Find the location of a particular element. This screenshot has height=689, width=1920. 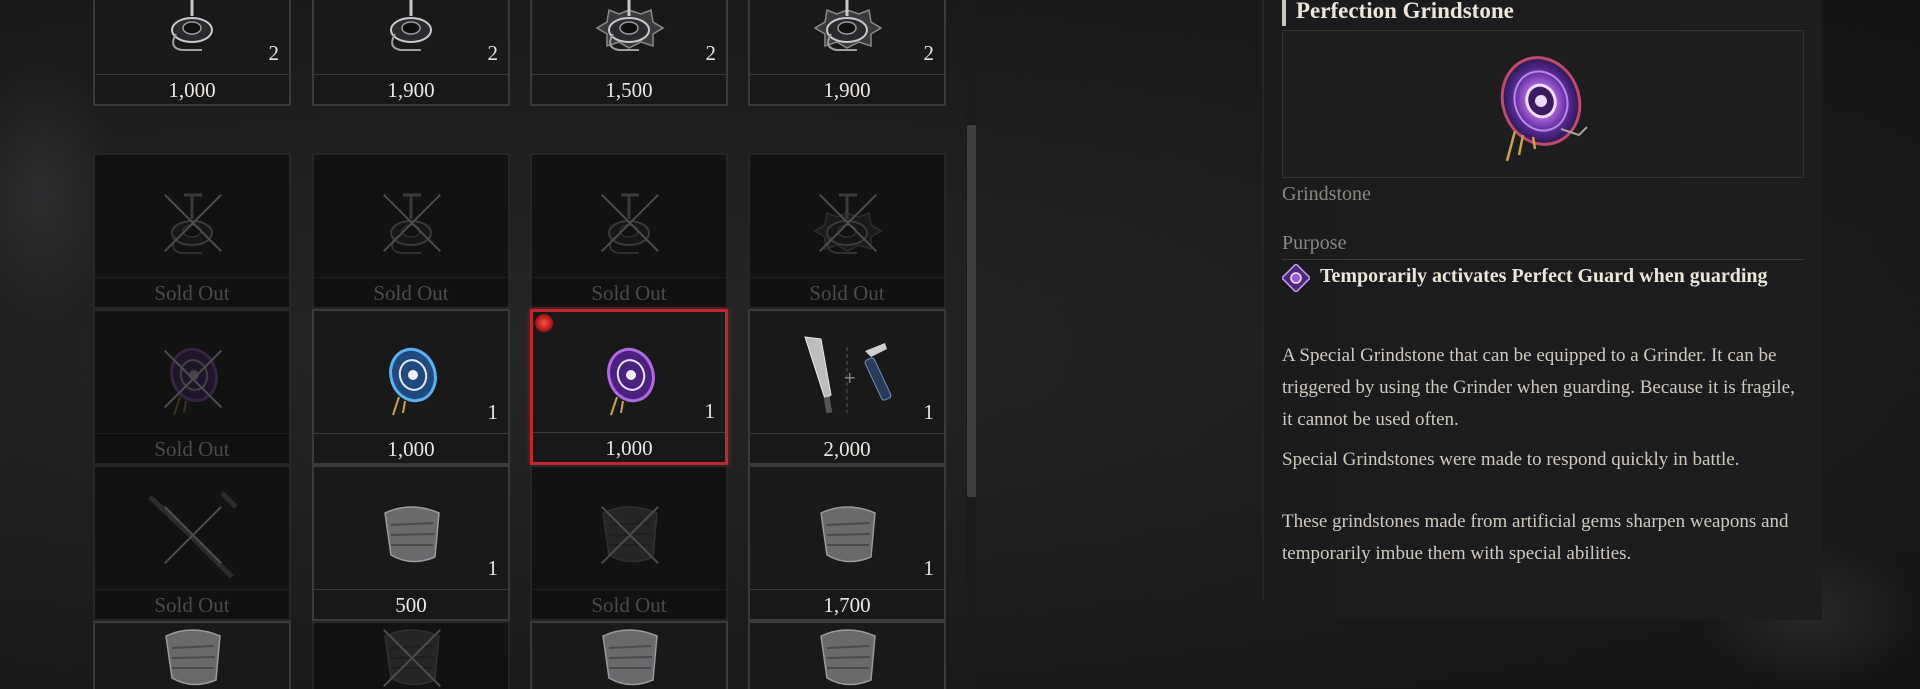

purple-grindstone-icon is located at coordinates (629, 372).